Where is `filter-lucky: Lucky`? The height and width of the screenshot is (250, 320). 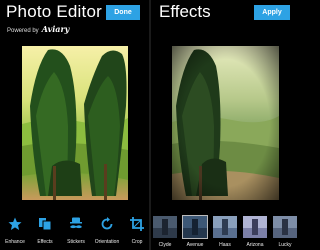
filter-lucky: Lucky is located at coordinates (285, 233).